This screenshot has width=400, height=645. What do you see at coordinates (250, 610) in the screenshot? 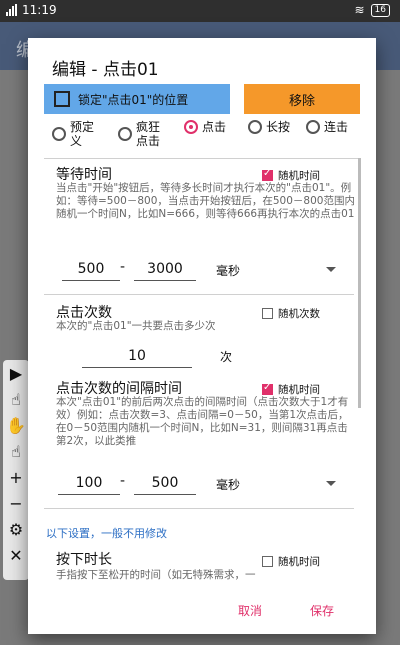
I see `cancel-button: 取消` at bounding box center [250, 610].